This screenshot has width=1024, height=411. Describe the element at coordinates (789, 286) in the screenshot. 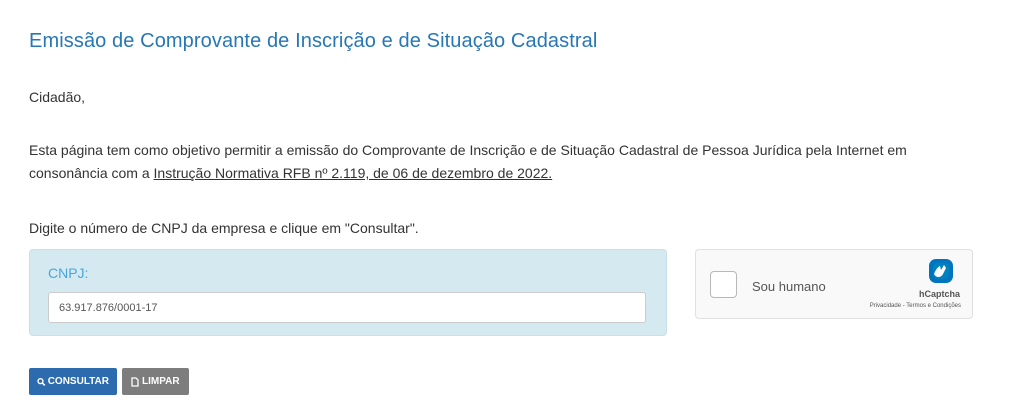

I see `captcha-label: Sou humano` at that location.